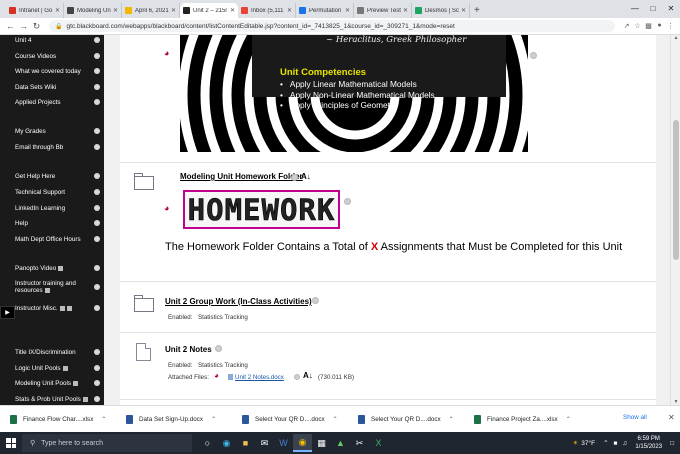 The height and width of the screenshot is (454, 680). I want to click on reload-icon: ↻, so click(36, 26).